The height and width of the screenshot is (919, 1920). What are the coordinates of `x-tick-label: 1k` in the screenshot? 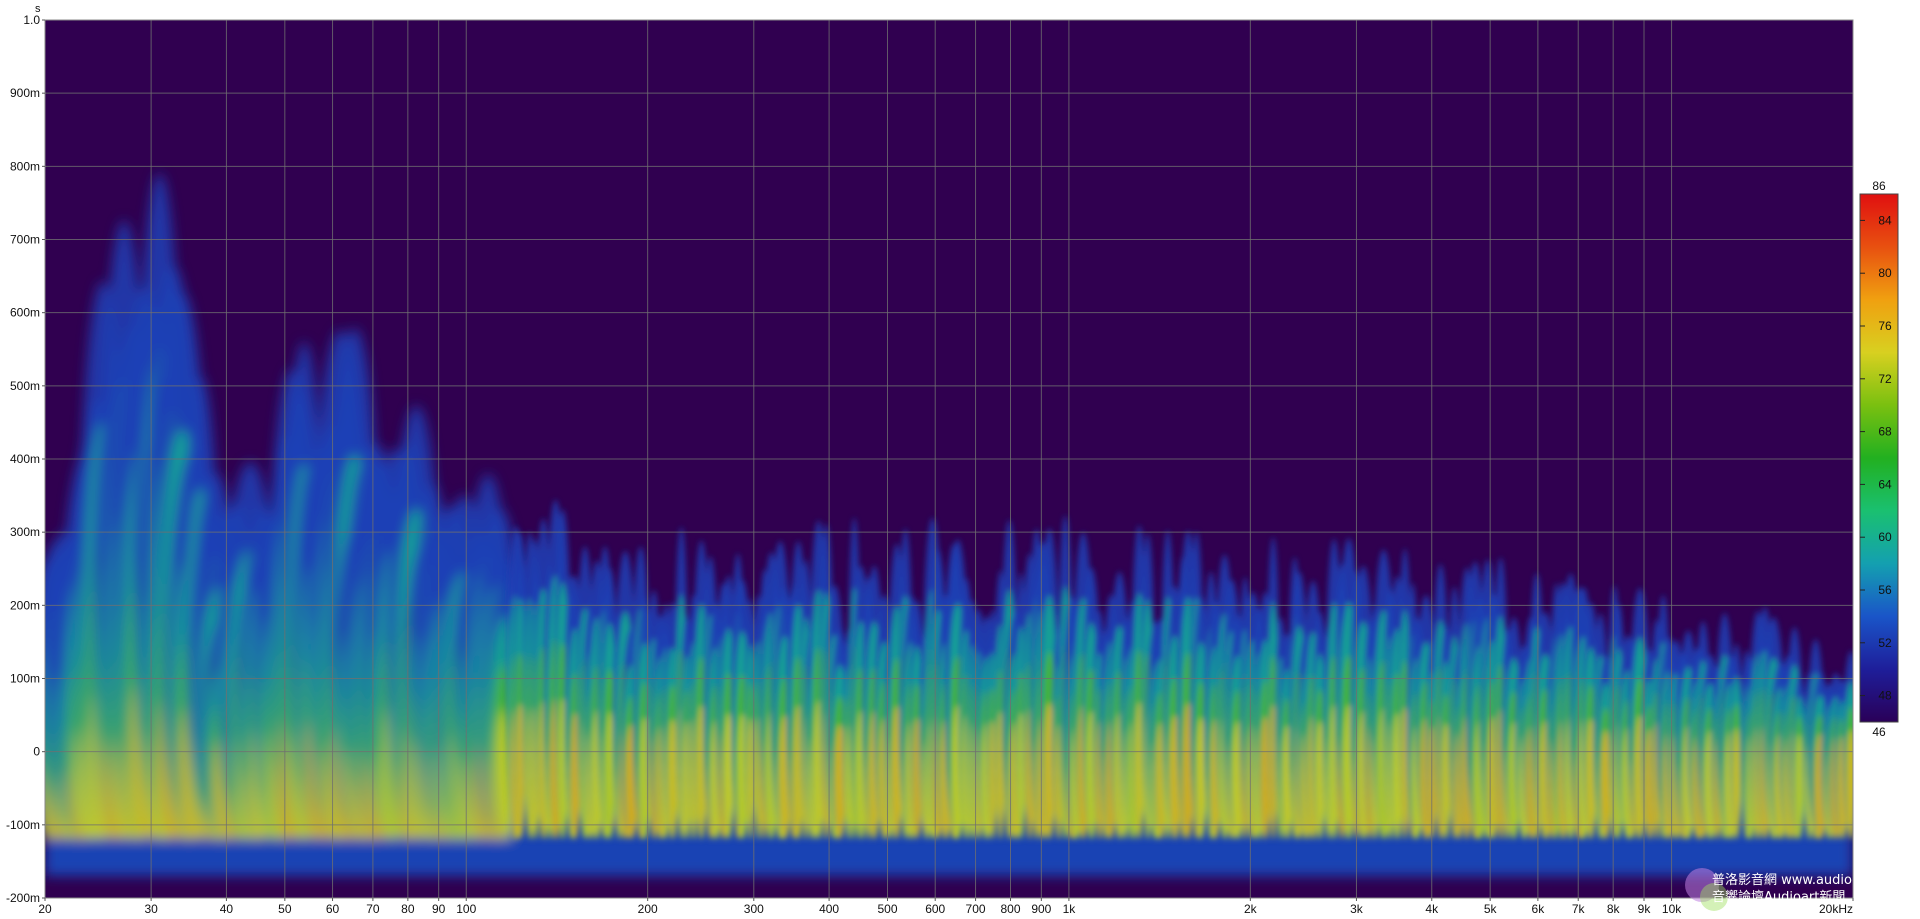 It's located at (1070, 909).